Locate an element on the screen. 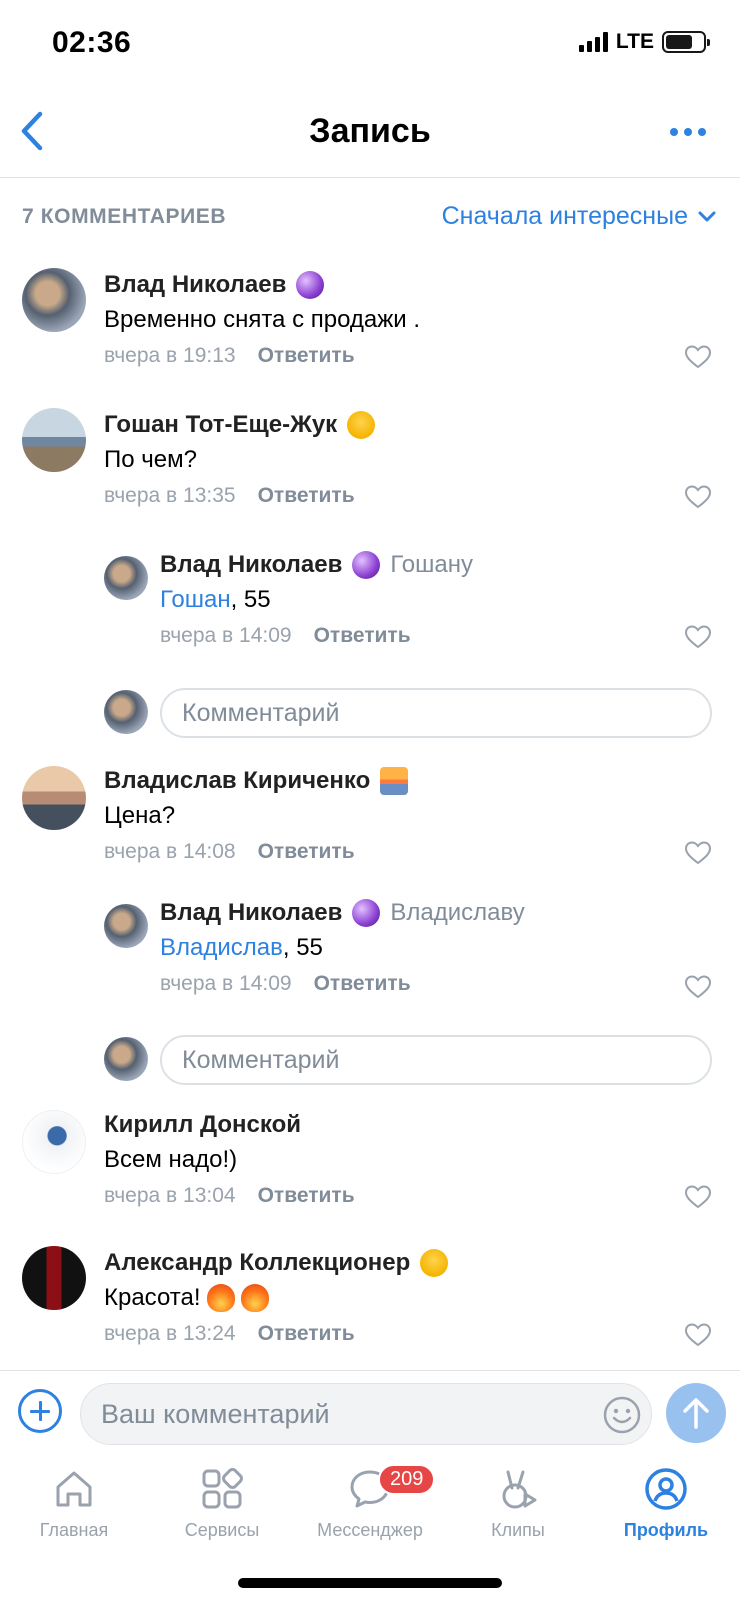  reply-to-name: Гошану is located at coordinates (431, 564).